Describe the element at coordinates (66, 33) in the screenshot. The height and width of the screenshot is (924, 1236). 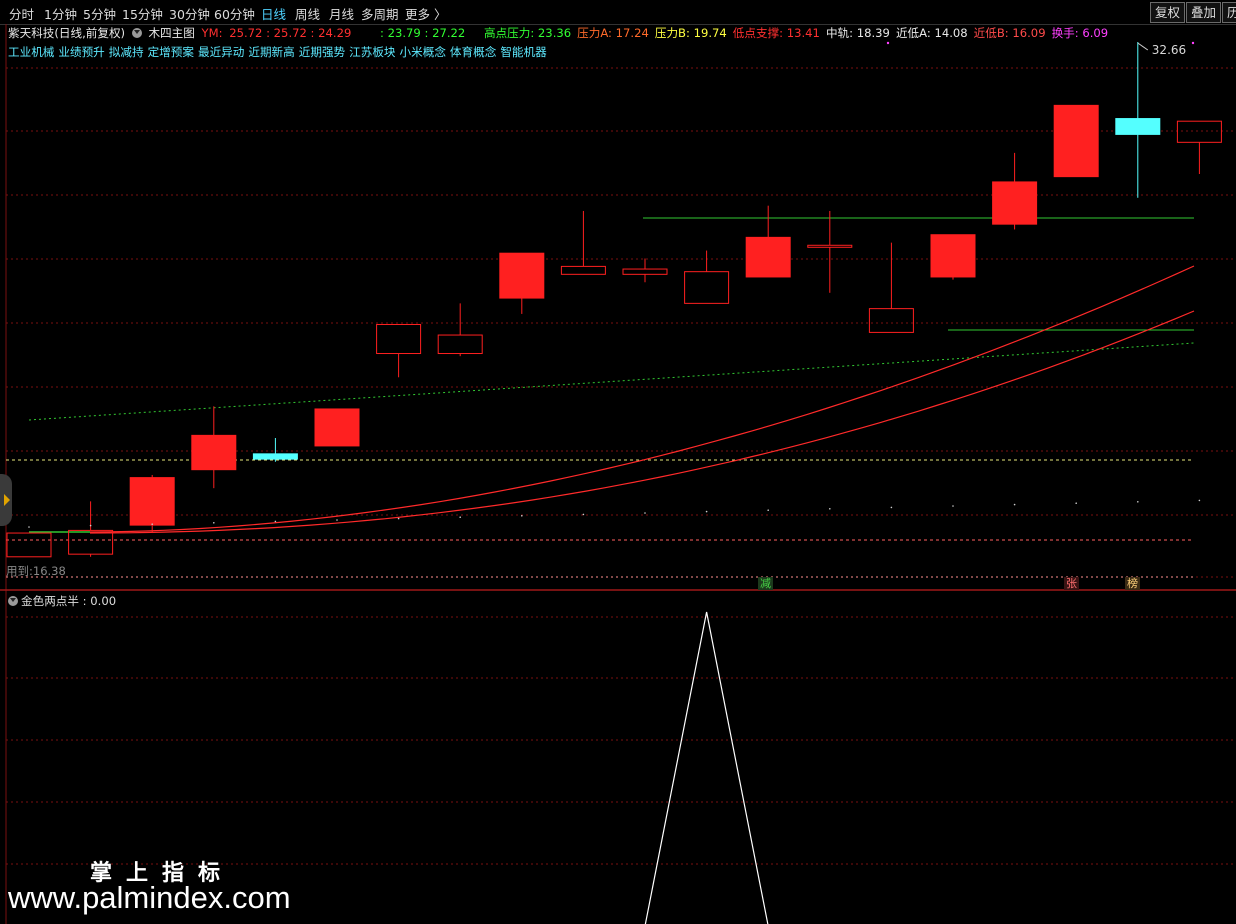
I see `stock-name: 紫天科技(日线,前复权)` at that location.